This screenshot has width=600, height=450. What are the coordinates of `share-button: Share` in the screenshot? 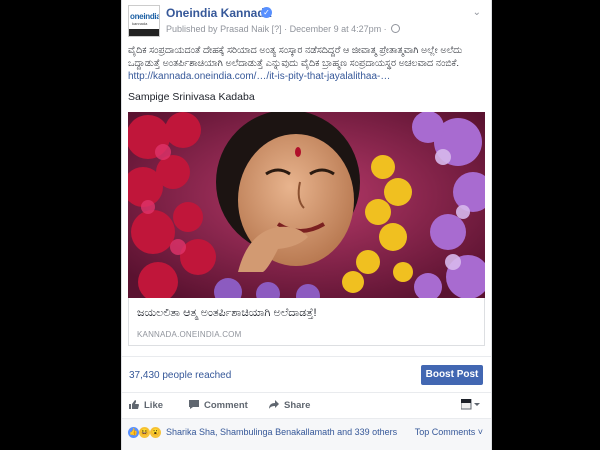 It's located at (289, 405).